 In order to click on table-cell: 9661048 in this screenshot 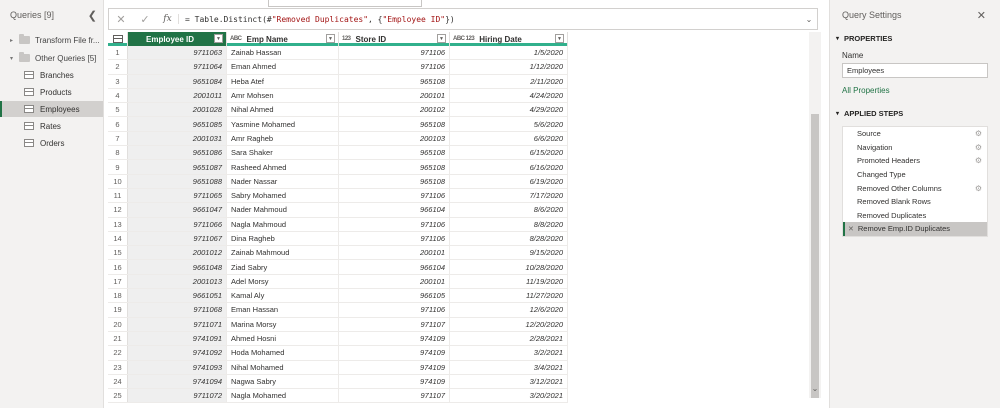, I will do `click(177, 267)`.